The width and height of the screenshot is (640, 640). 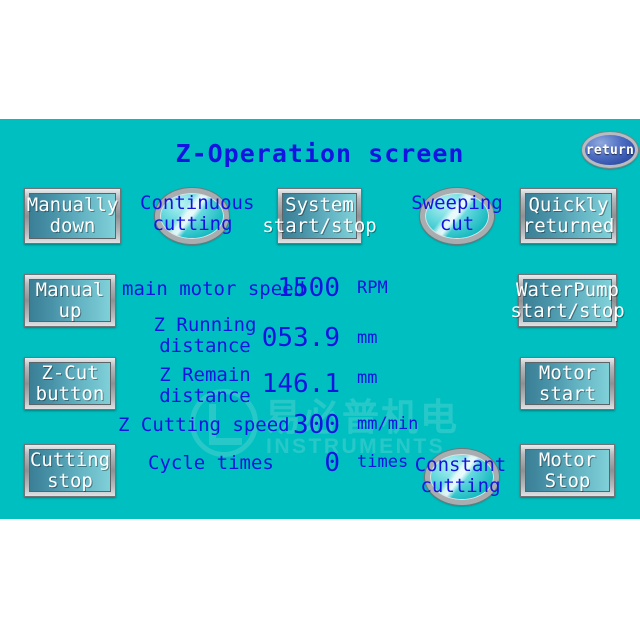 I want to click on waterpump-label-line2: start/stop, so click(x=567, y=310).